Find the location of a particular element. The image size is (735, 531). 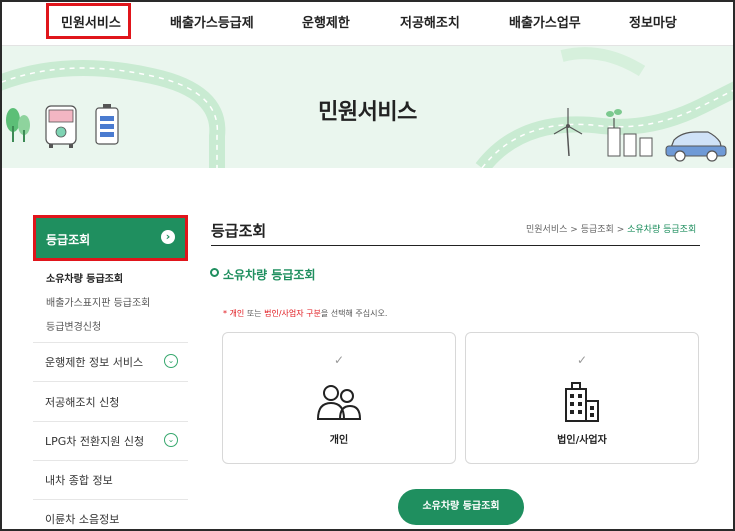

sidebar-item-label: LPG차 전환지원 신청 is located at coordinates (95, 441).